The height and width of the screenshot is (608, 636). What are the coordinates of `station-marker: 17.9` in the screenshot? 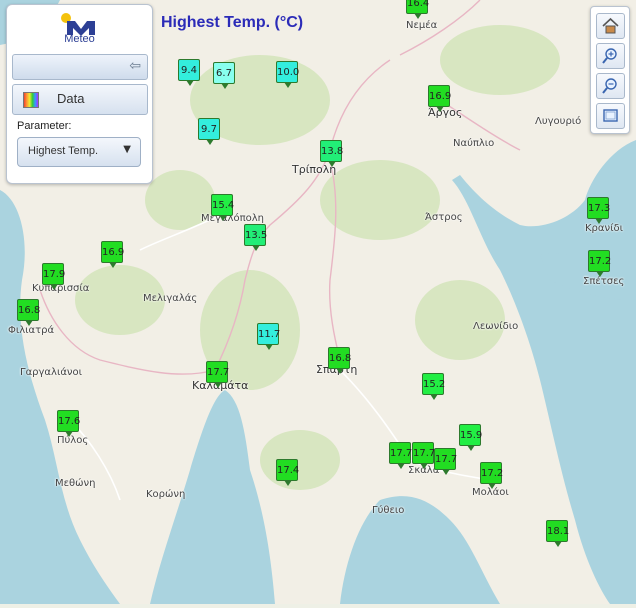 It's located at (53, 276).